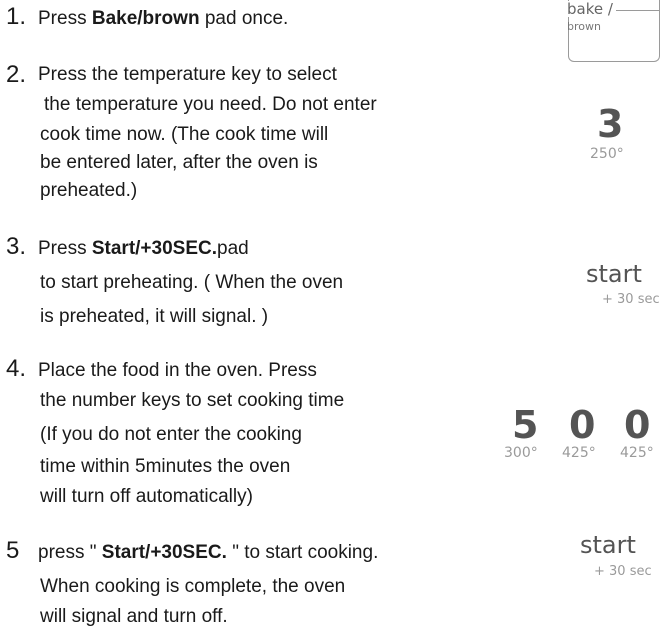  Describe the element at coordinates (16, 74) in the screenshot. I see `step-2-number: 2.` at that location.